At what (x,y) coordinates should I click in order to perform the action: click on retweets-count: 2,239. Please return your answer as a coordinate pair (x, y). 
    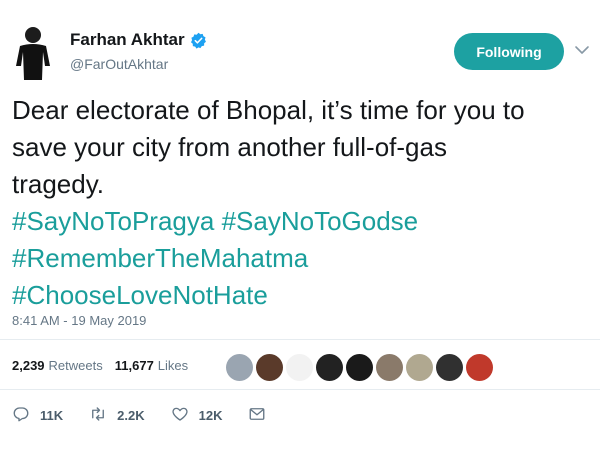
    Looking at the image, I should click on (28, 365).